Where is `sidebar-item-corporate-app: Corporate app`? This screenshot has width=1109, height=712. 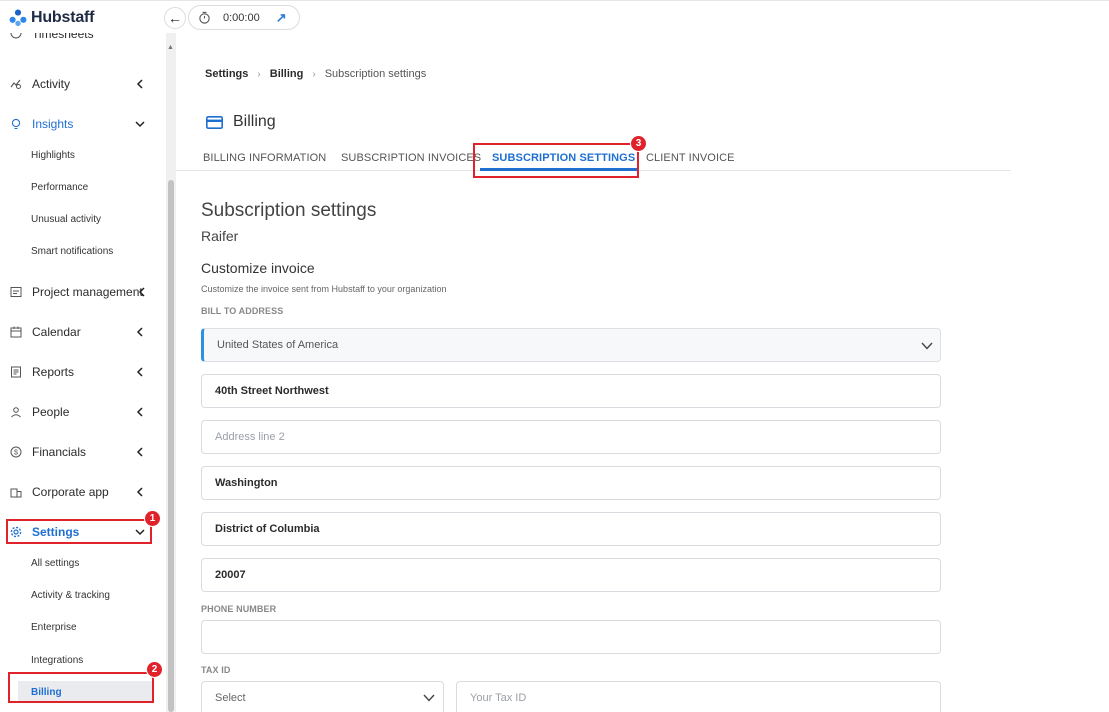 sidebar-item-corporate-app: Corporate app is located at coordinates (83, 492).